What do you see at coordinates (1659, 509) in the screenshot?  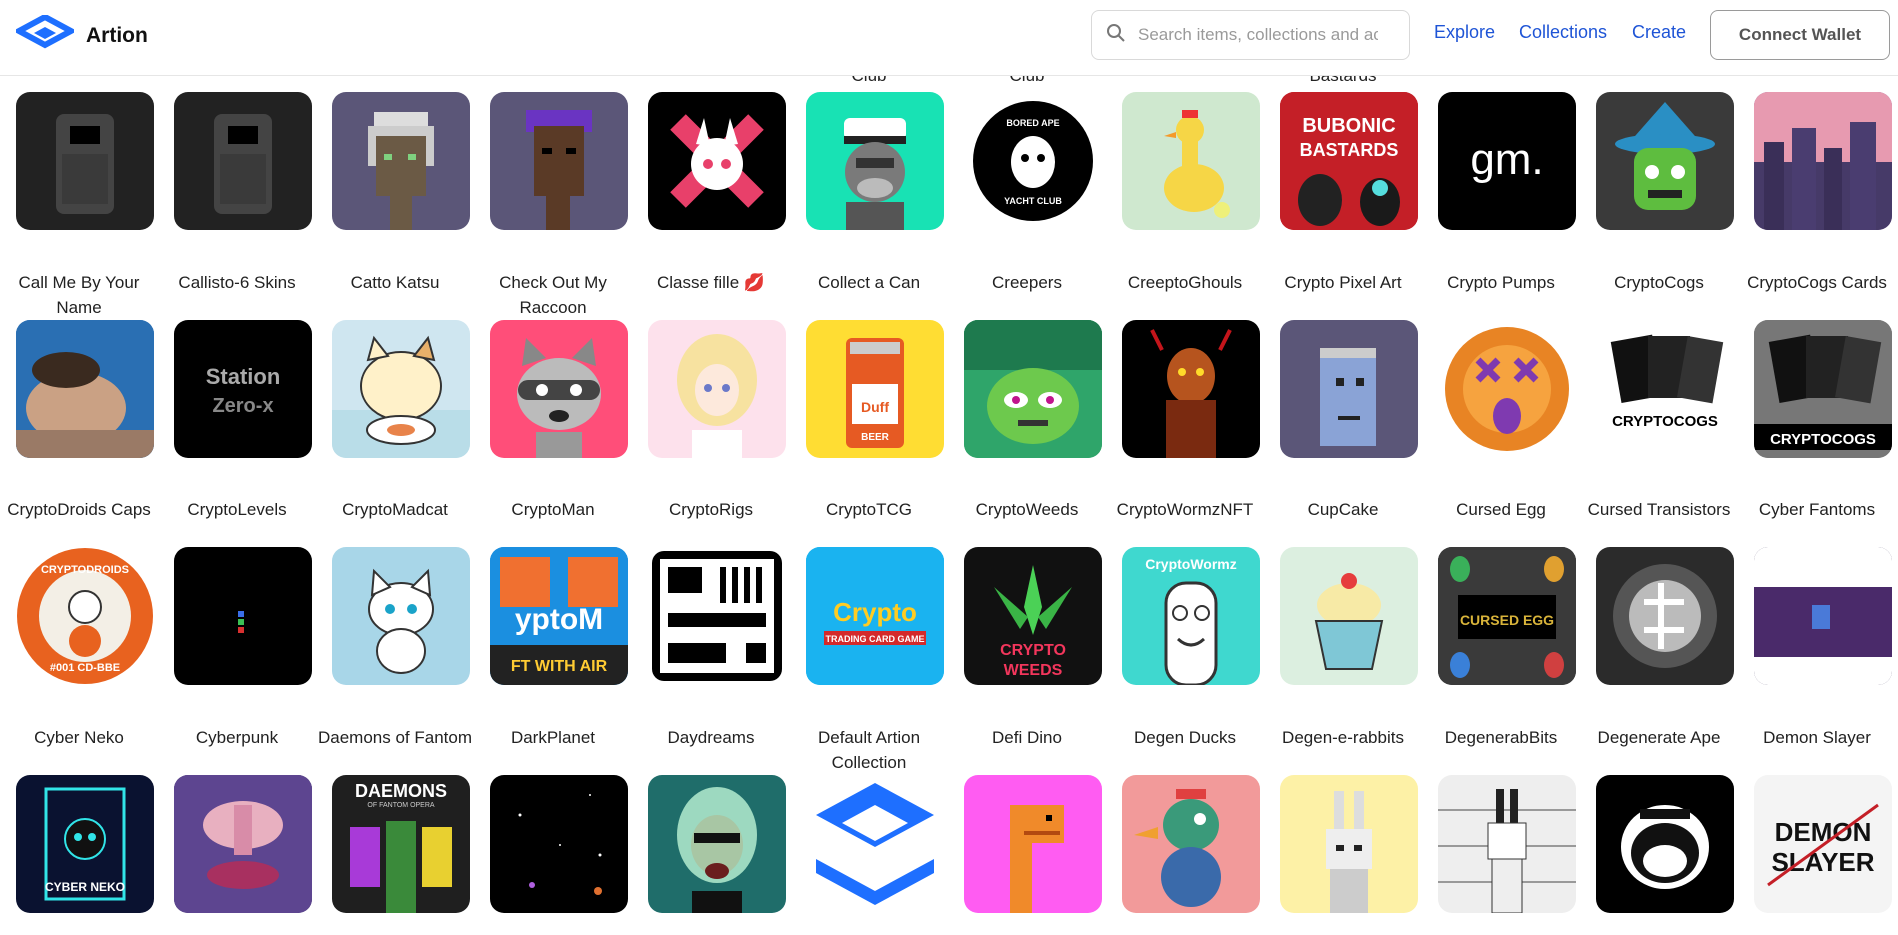 I see `collection-name: Cursed Transistors` at bounding box center [1659, 509].